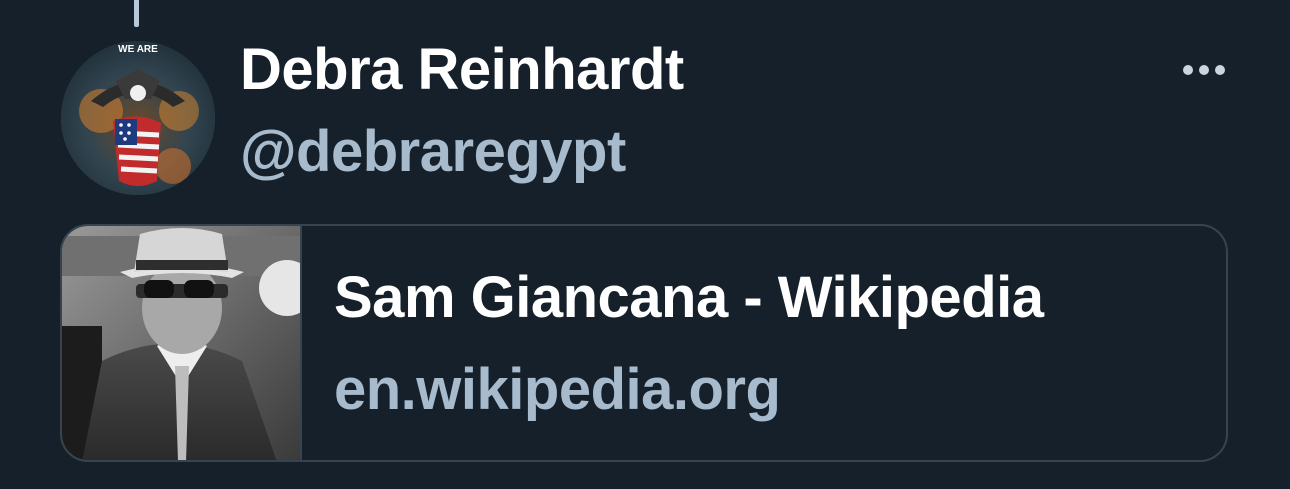  Describe the element at coordinates (462, 69) in the screenshot. I see `display-name: Debra Reinhardt` at that location.